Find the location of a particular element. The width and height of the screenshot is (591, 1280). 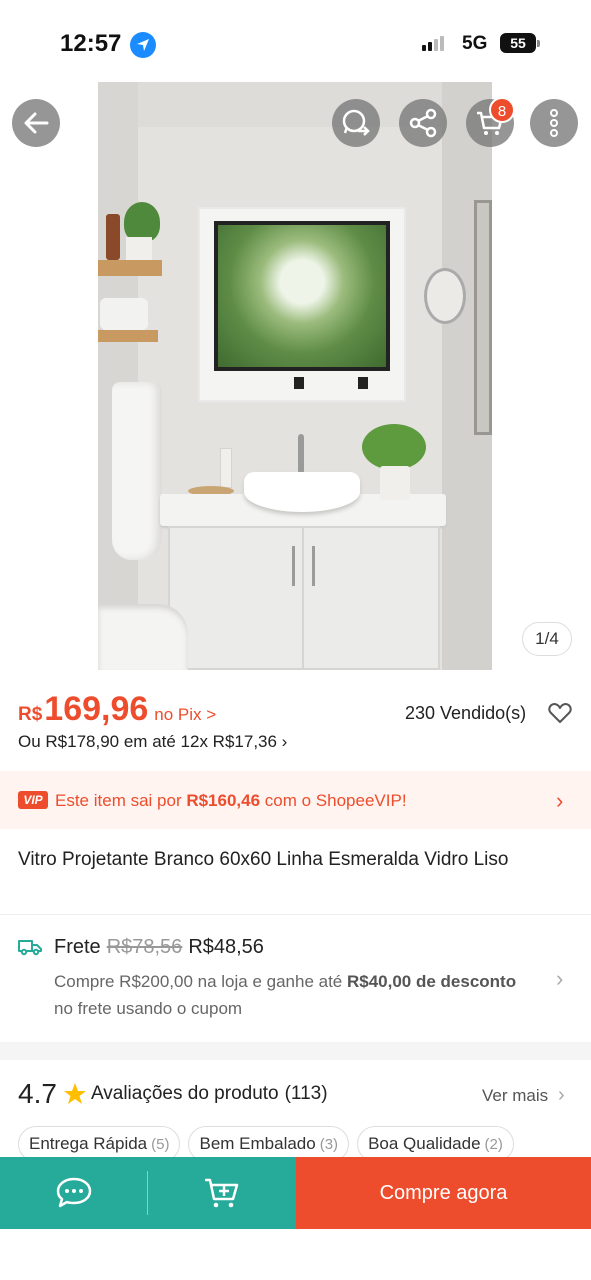

truck-icon is located at coordinates (30, 949).